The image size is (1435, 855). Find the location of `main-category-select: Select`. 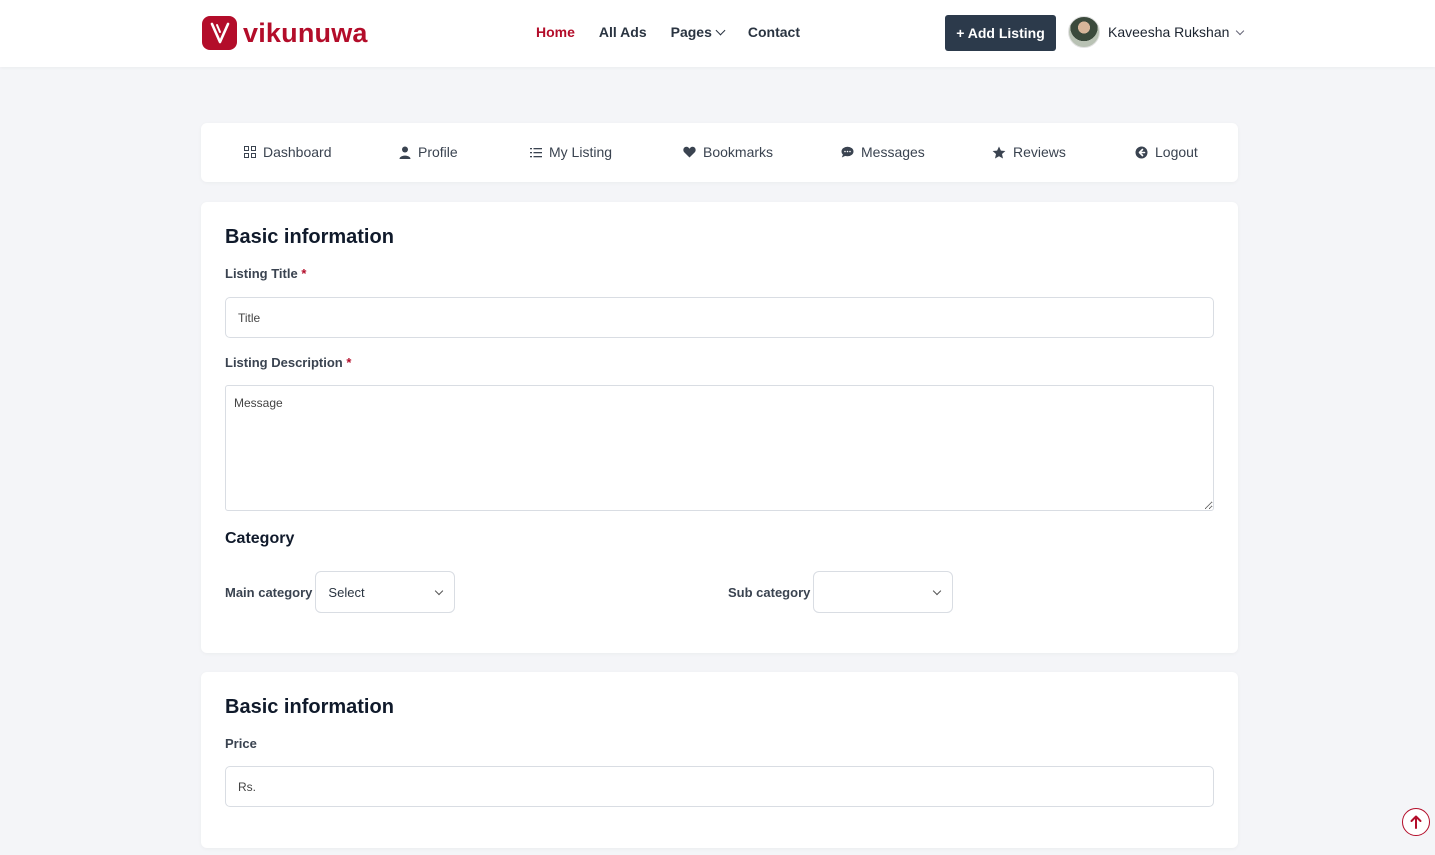

main-category-select: Select is located at coordinates (385, 592).